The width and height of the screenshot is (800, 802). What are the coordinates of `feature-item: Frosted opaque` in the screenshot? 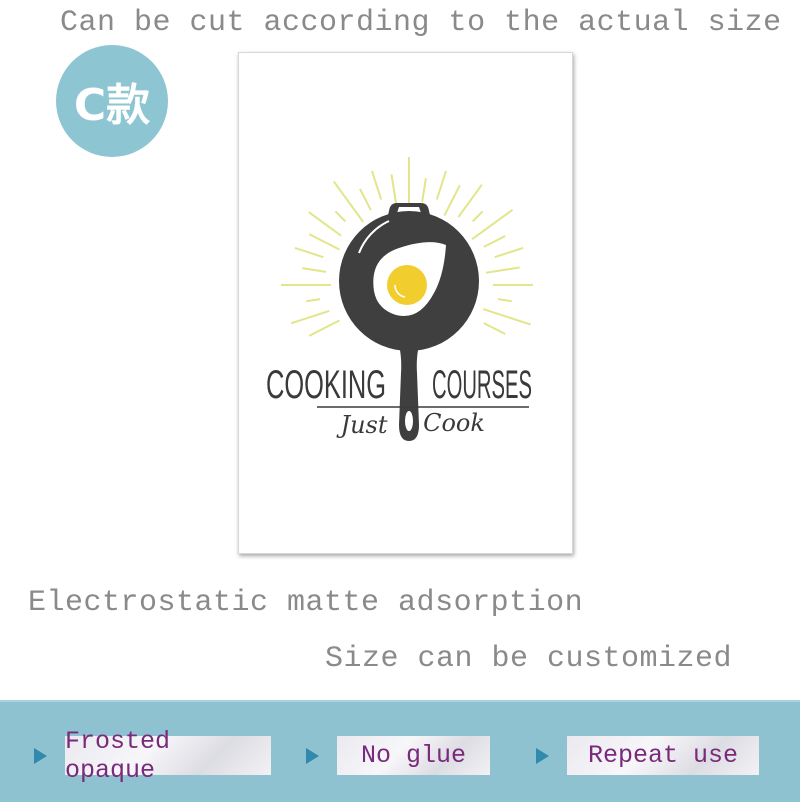 It's located at (152, 756).